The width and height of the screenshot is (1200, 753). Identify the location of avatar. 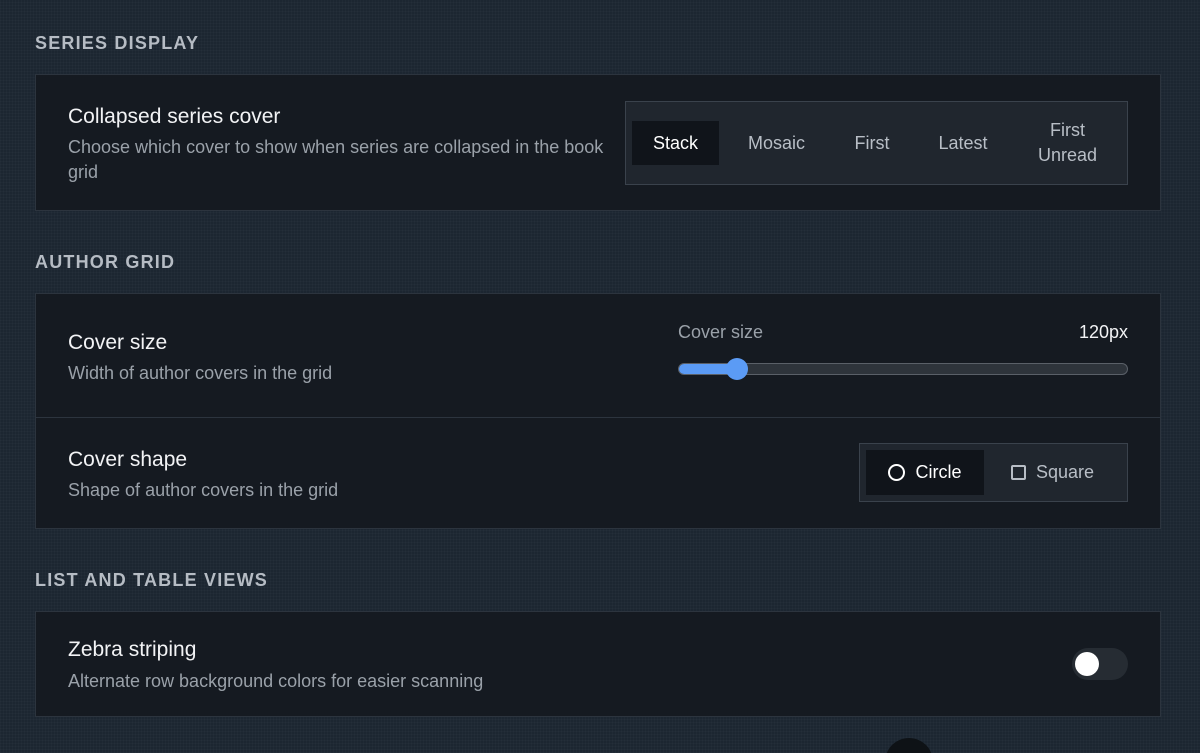
(909, 745).